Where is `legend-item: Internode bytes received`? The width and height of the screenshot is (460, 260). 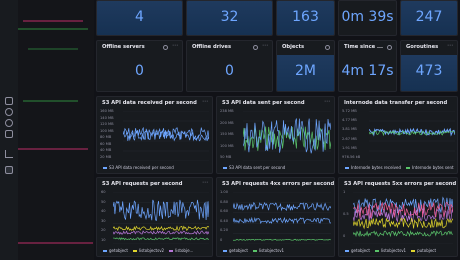 legend-item: Internode bytes received is located at coordinates (376, 167).